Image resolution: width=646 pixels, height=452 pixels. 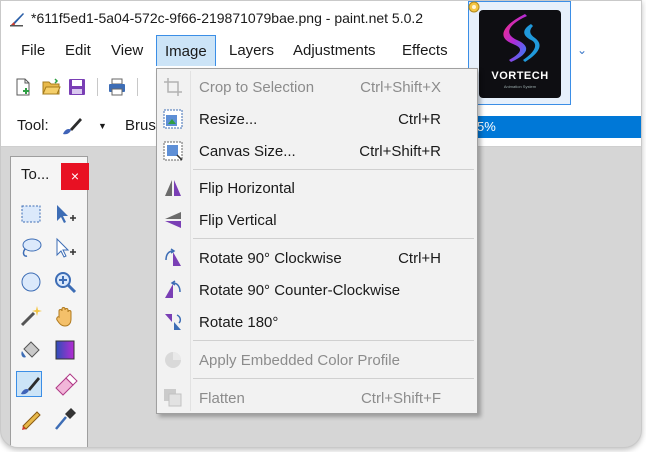 What do you see at coordinates (78, 50) in the screenshot?
I see `menu-edit: Edit` at bounding box center [78, 50].